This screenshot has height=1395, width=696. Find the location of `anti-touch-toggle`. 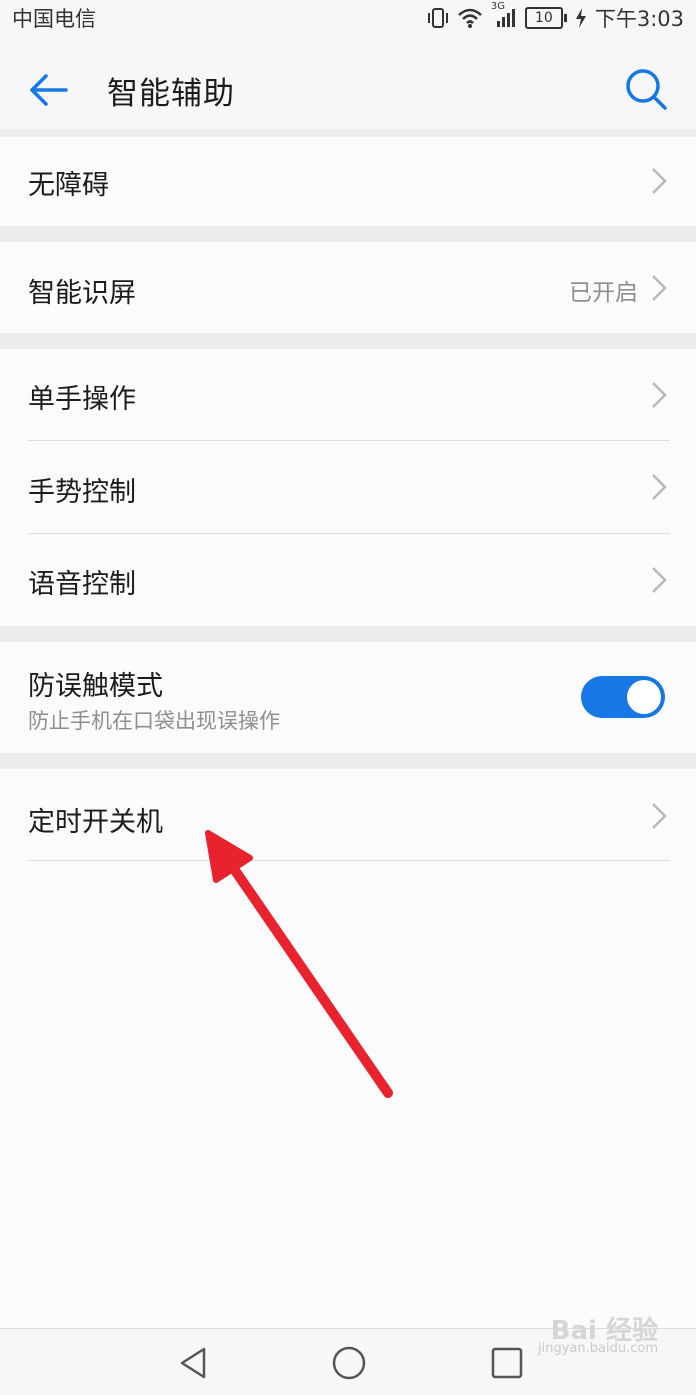

anti-touch-toggle is located at coordinates (623, 697).